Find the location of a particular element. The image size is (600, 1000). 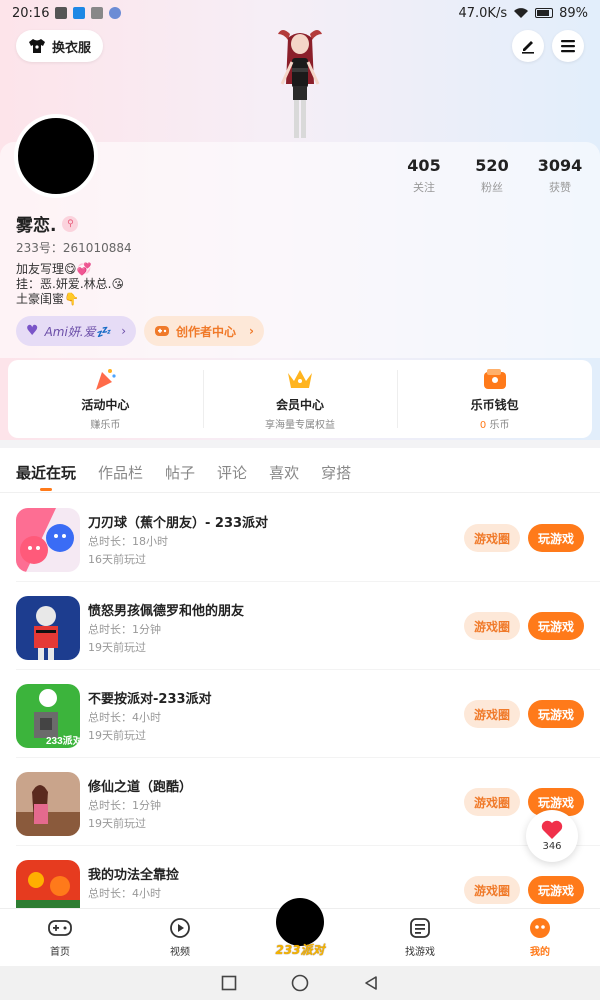

avatar is located at coordinates (56, 156).